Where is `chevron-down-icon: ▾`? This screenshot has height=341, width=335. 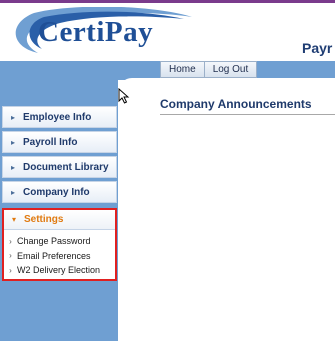 chevron-down-icon: ▾ is located at coordinates (13, 219).